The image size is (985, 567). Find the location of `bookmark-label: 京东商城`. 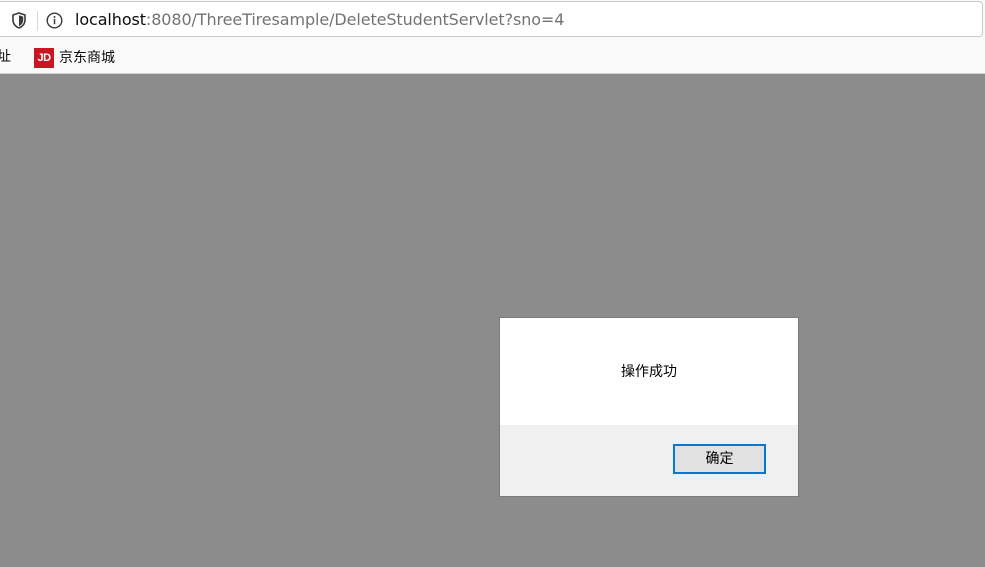

bookmark-label: 京东商城 is located at coordinates (87, 57).